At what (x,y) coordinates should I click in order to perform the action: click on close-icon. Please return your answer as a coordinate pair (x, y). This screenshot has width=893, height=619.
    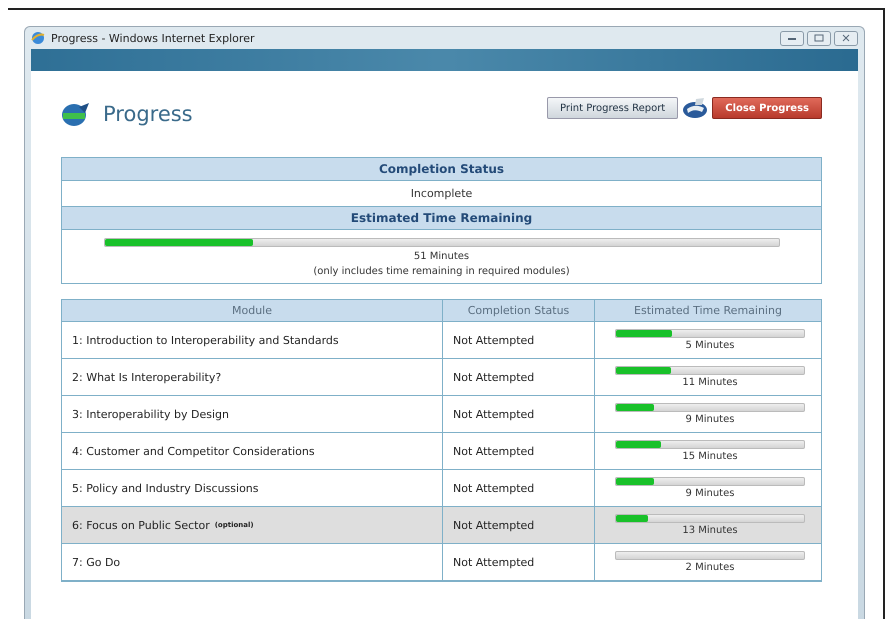
    Looking at the image, I should click on (846, 38).